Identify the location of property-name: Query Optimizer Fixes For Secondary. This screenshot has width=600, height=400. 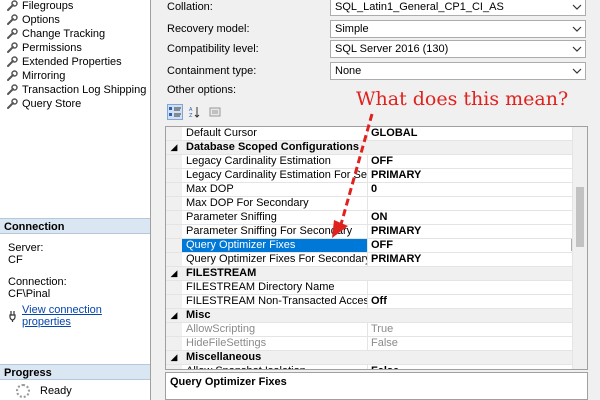
(275, 259).